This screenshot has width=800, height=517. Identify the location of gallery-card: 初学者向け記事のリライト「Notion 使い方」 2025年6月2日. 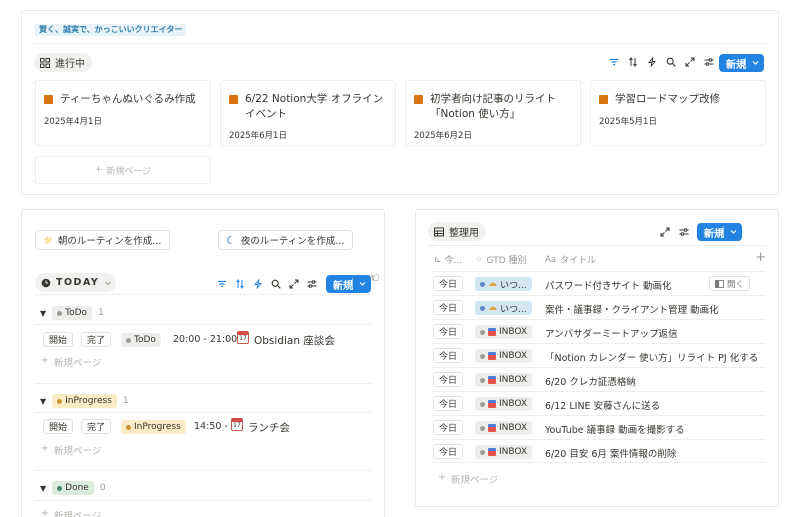
(493, 113).